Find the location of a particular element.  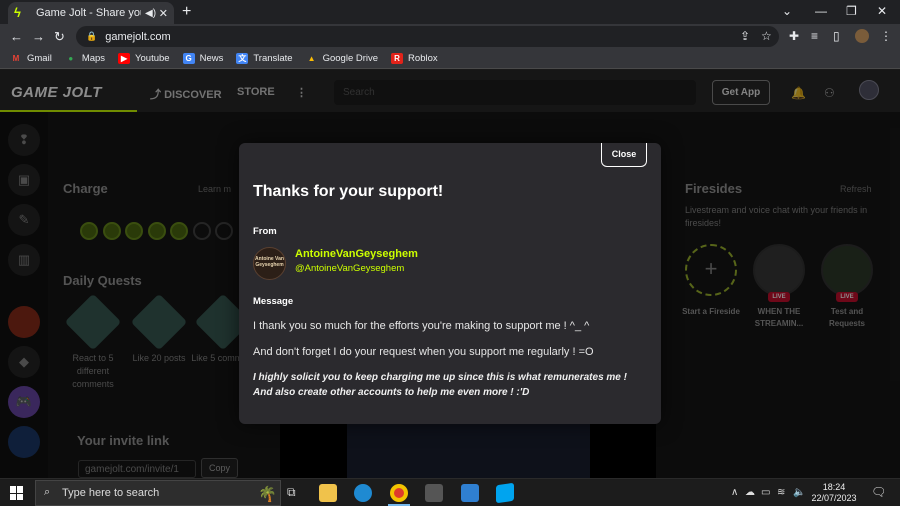

notifications-icon: 🗨 is located at coordinates (878, 492).